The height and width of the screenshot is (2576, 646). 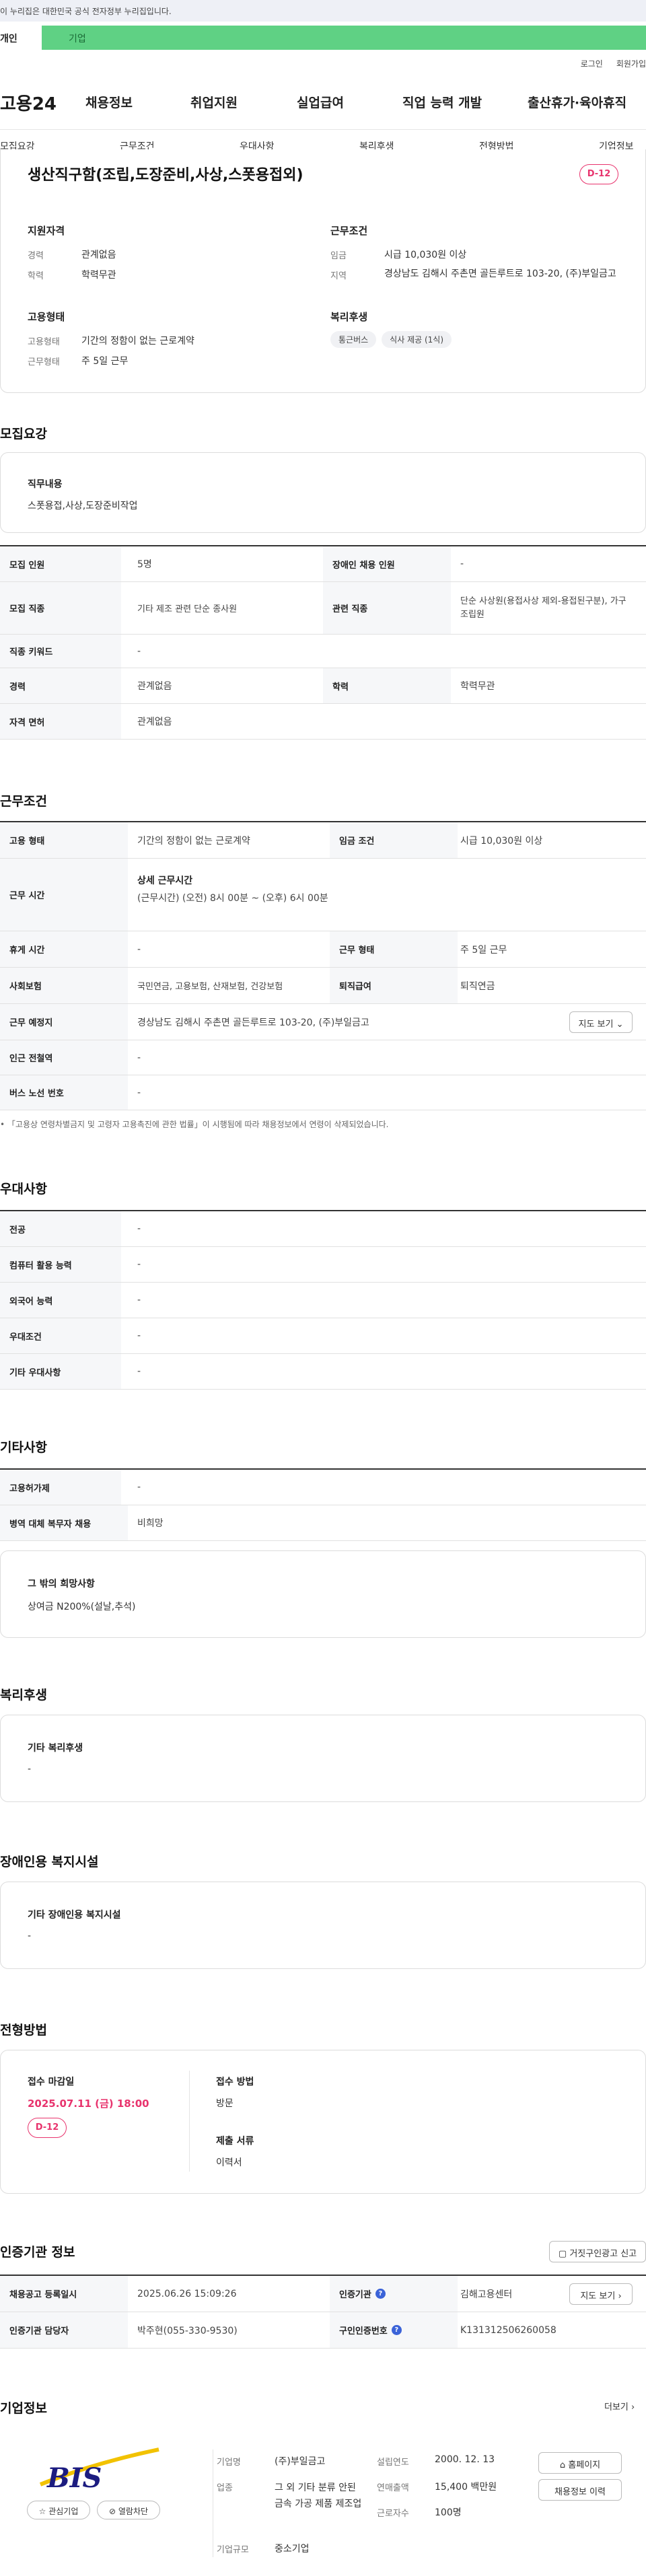 What do you see at coordinates (88, 2104) in the screenshot?
I see `deadline-value: 2025.07.11 (금) 18:00` at bounding box center [88, 2104].